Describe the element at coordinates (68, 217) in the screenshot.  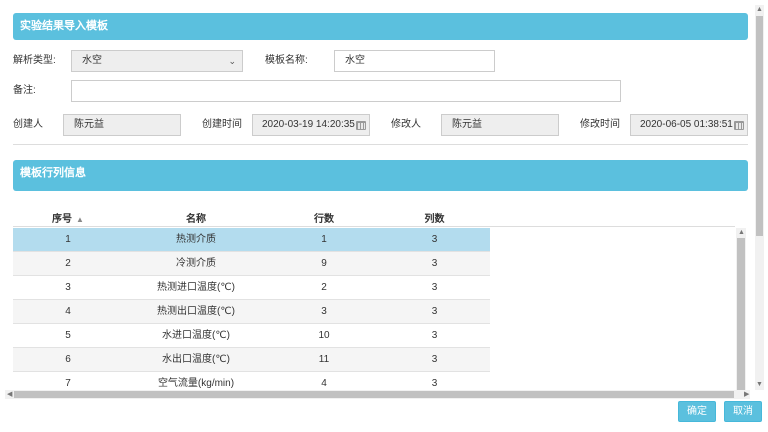
I see `column-header-no: 序号 ▲` at that location.